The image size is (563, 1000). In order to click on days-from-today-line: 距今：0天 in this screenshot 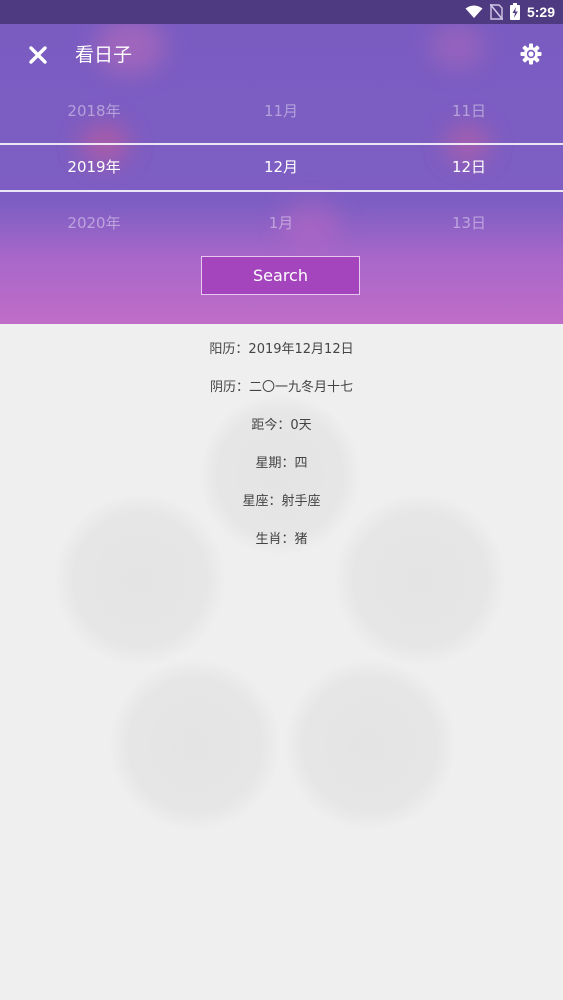, I will do `click(281, 426)`.